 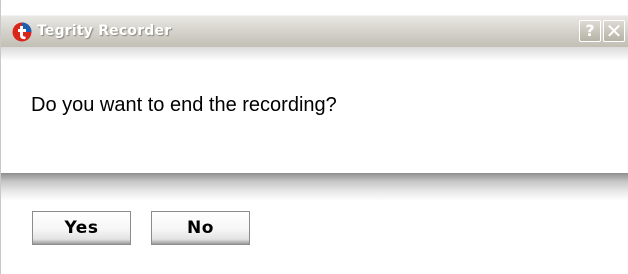 I want to click on help-button: ?, so click(x=590, y=31).